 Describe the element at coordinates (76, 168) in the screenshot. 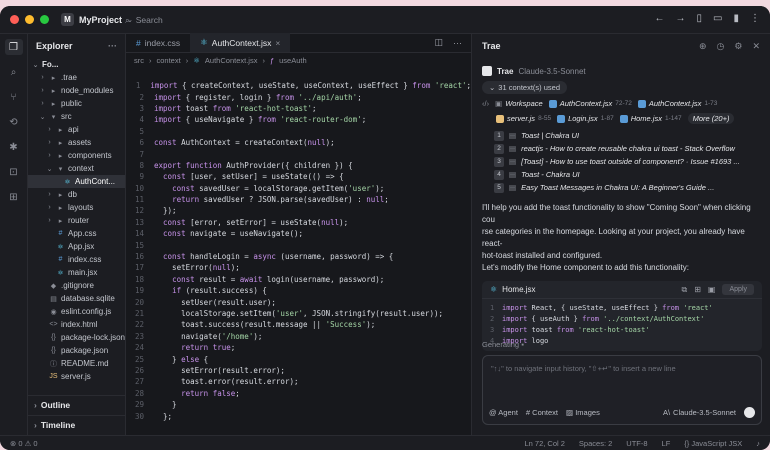

I see `file-tree-item: ⌄ ▾ context` at that location.